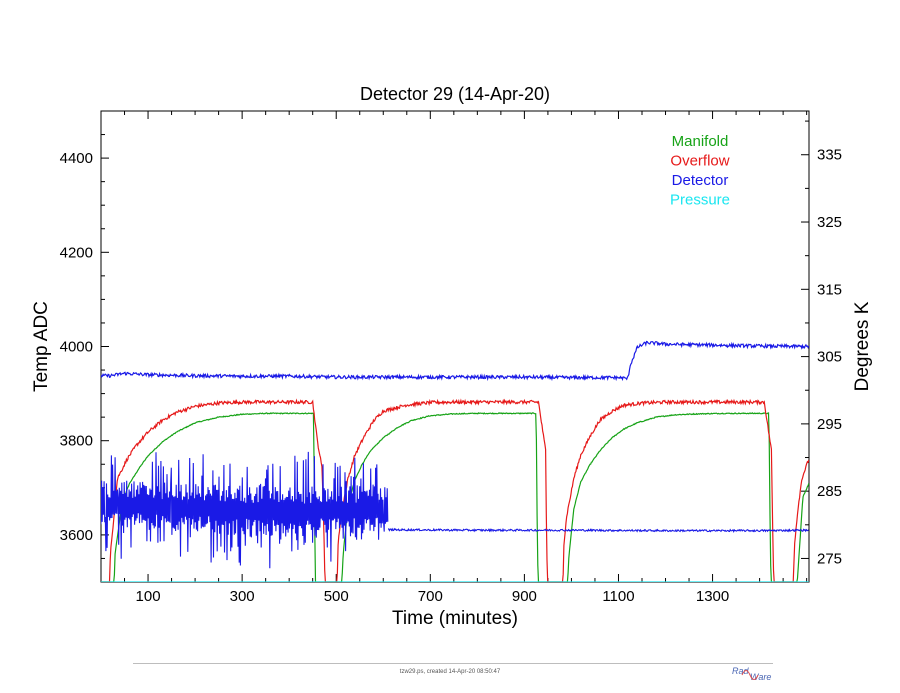 The width and height of the screenshot is (900, 693). Describe the element at coordinates (862, 346) in the screenshot. I see `y2-axis-label: Degrees K` at that location.